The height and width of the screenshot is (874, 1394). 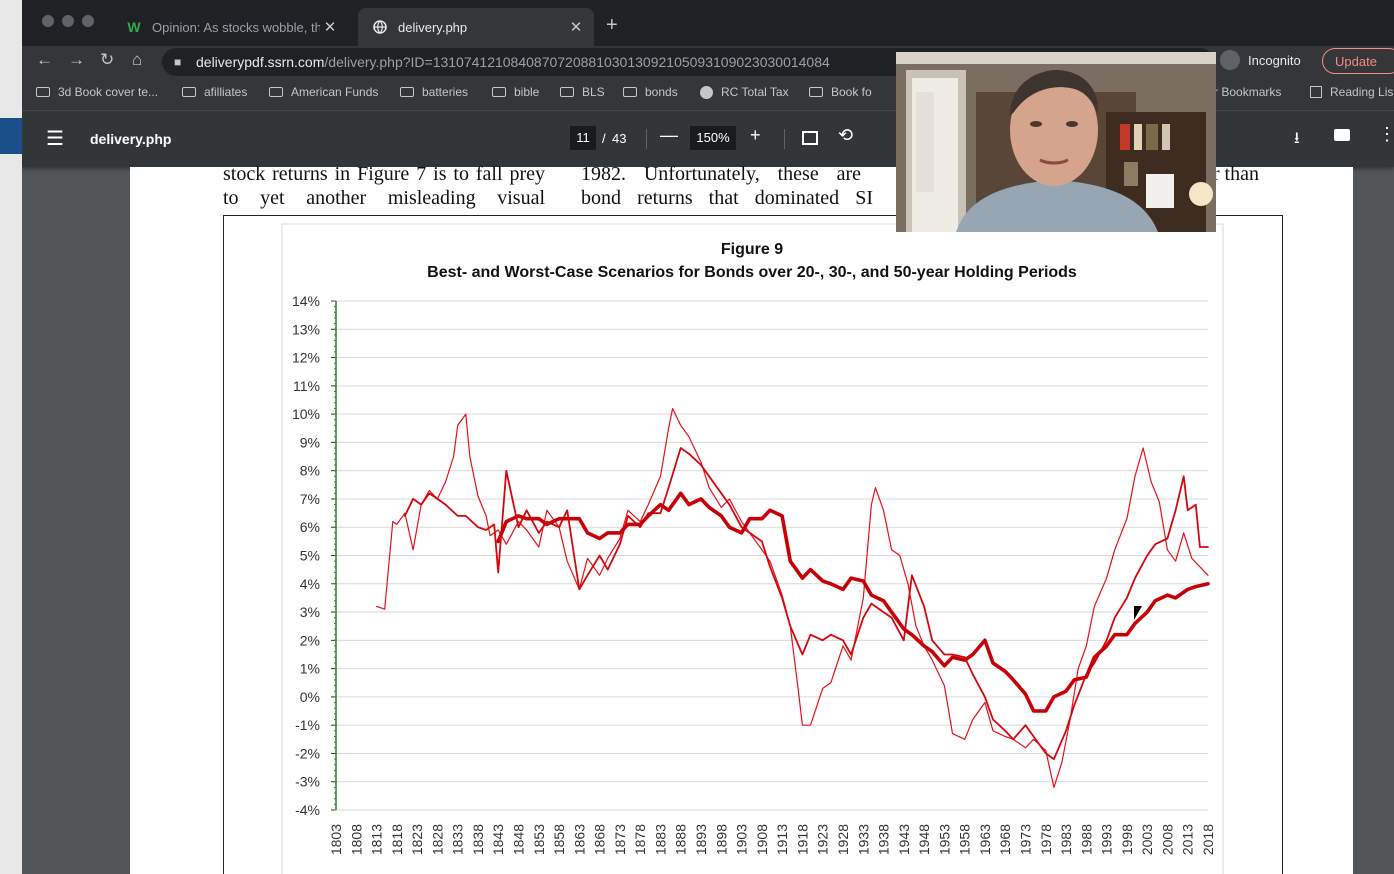 I want to click on x-tick-label: 1928, so click(x=843, y=839).